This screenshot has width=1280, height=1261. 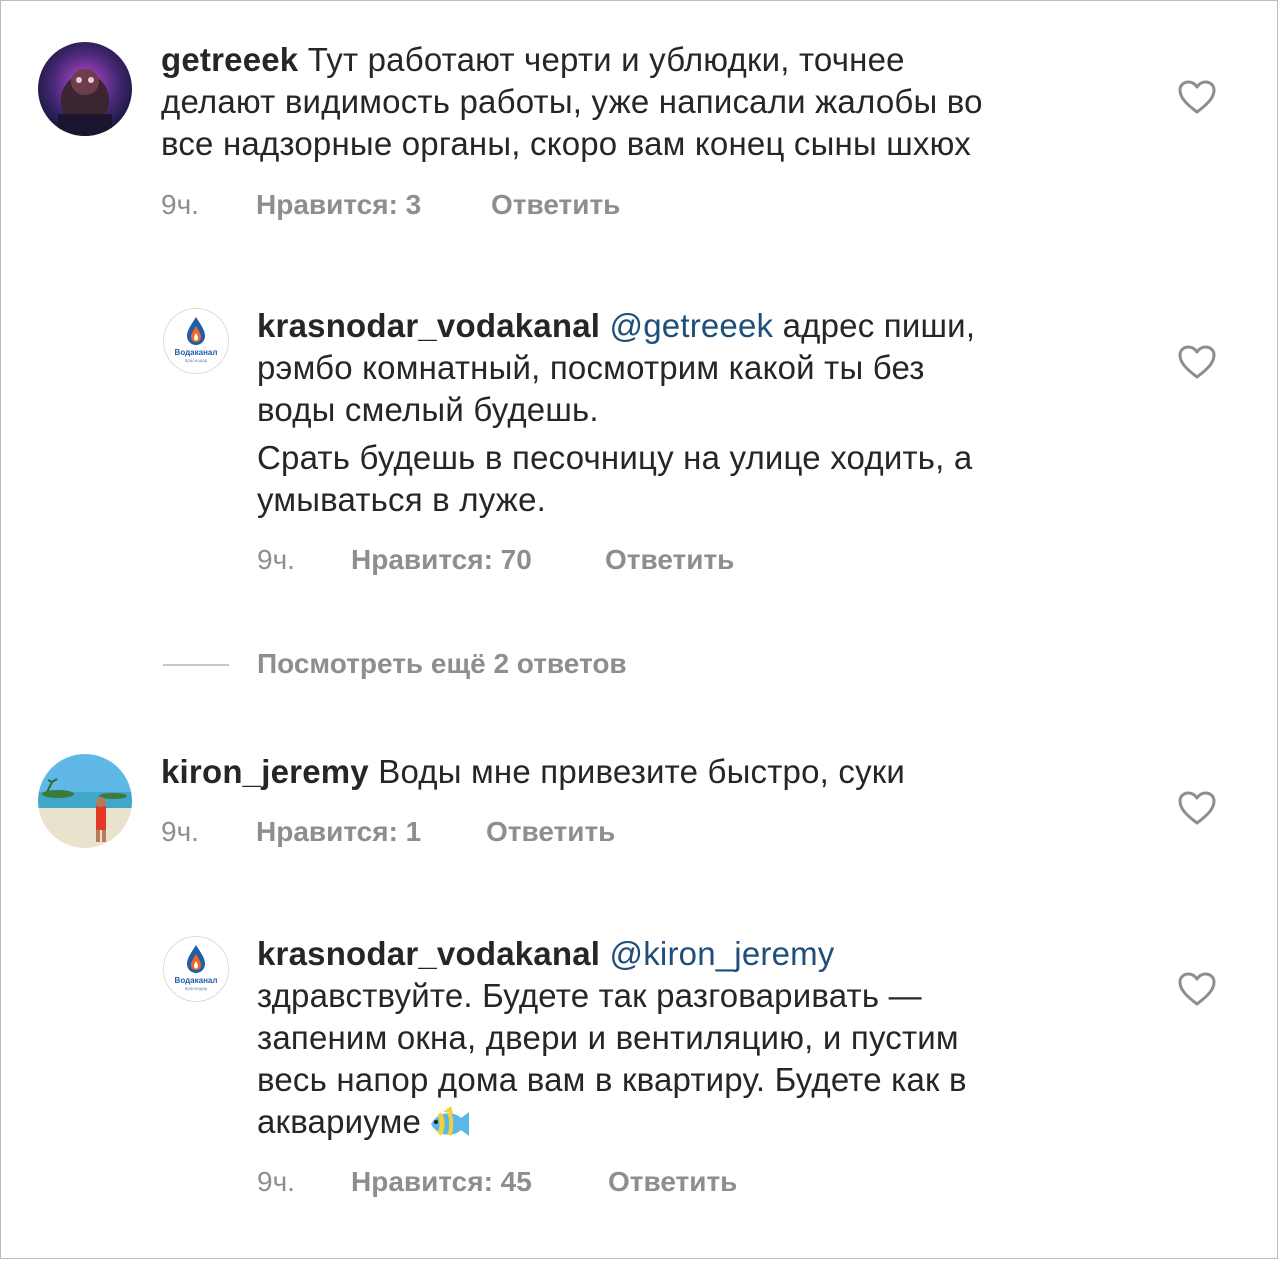 I want to click on likes-count: Нравится: 70, so click(x=441, y=560).